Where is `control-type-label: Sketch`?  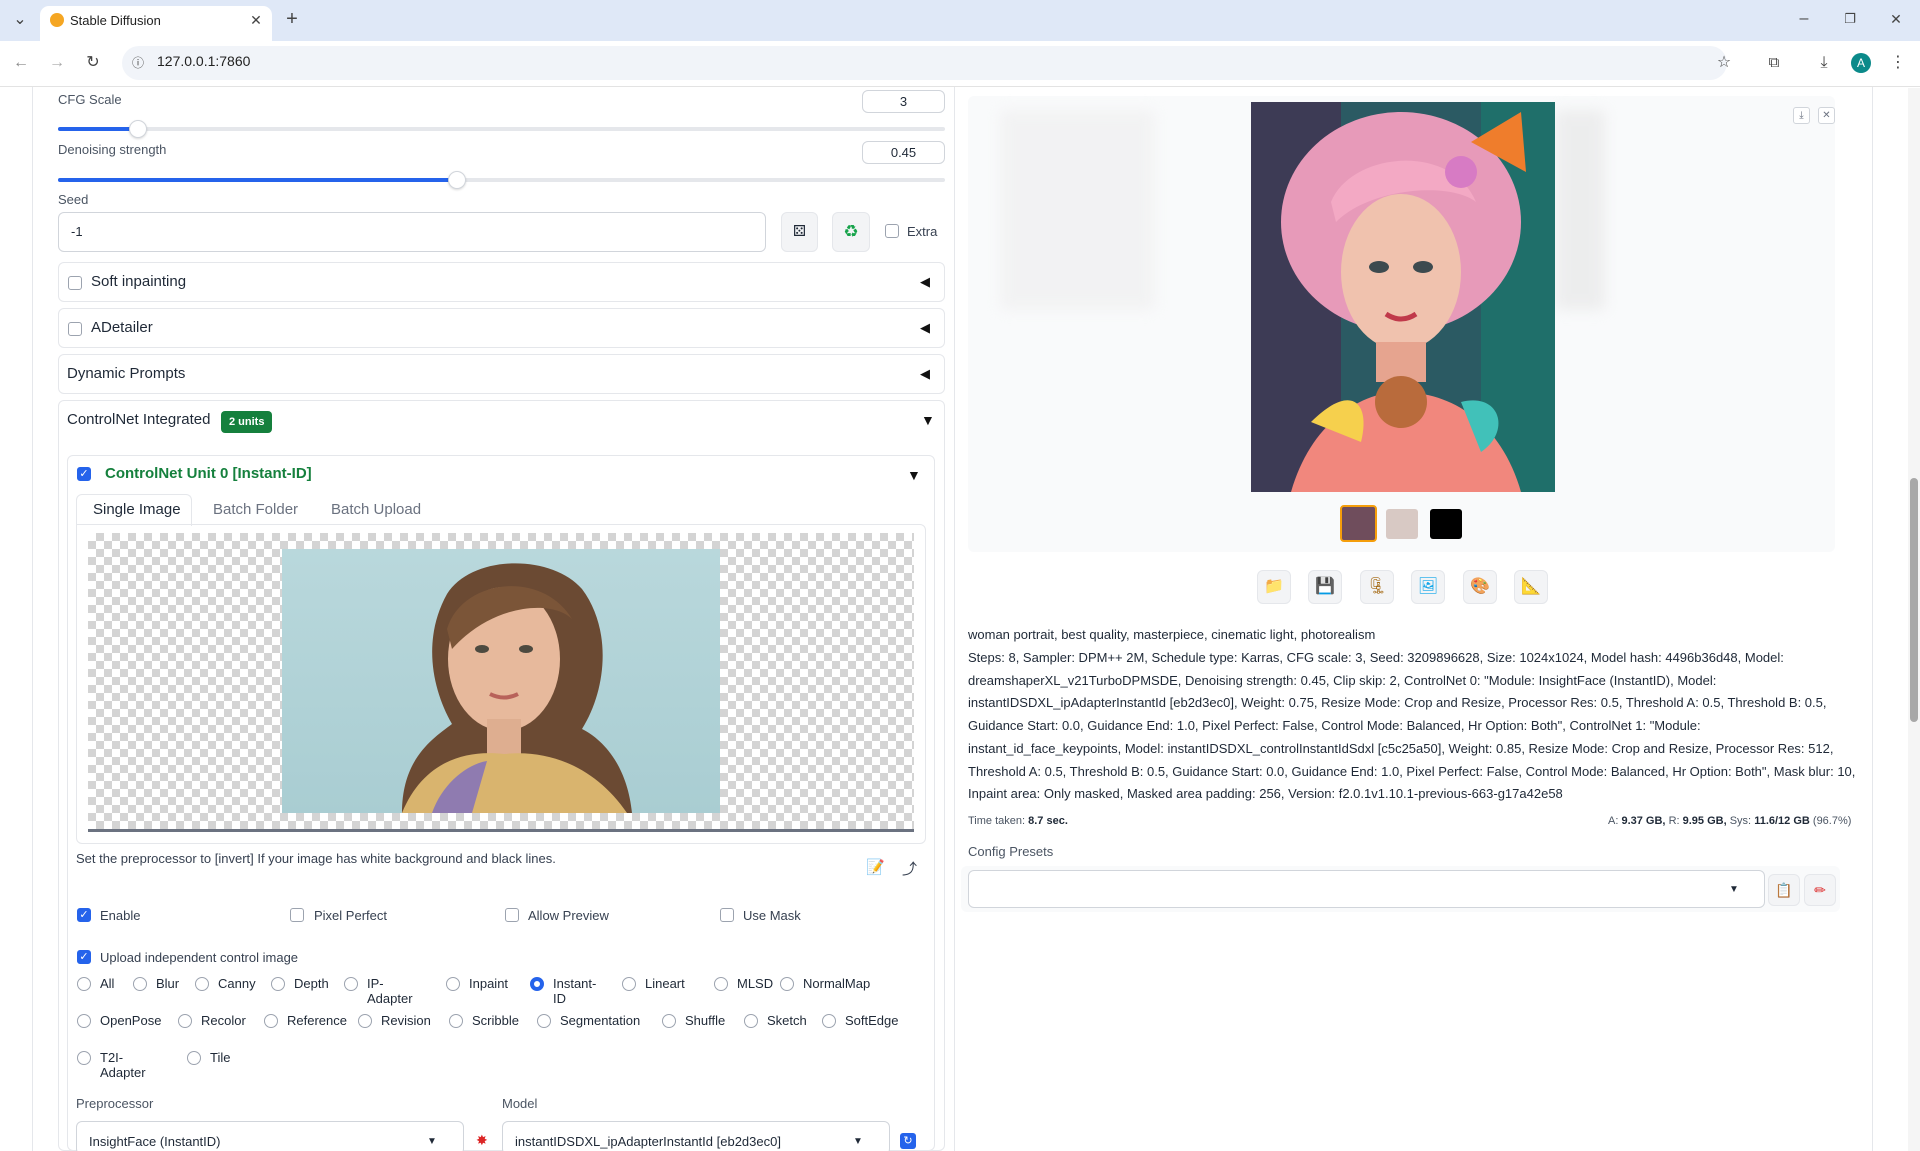
control-type-label: Sketch is located at coordinates (787, 1020).